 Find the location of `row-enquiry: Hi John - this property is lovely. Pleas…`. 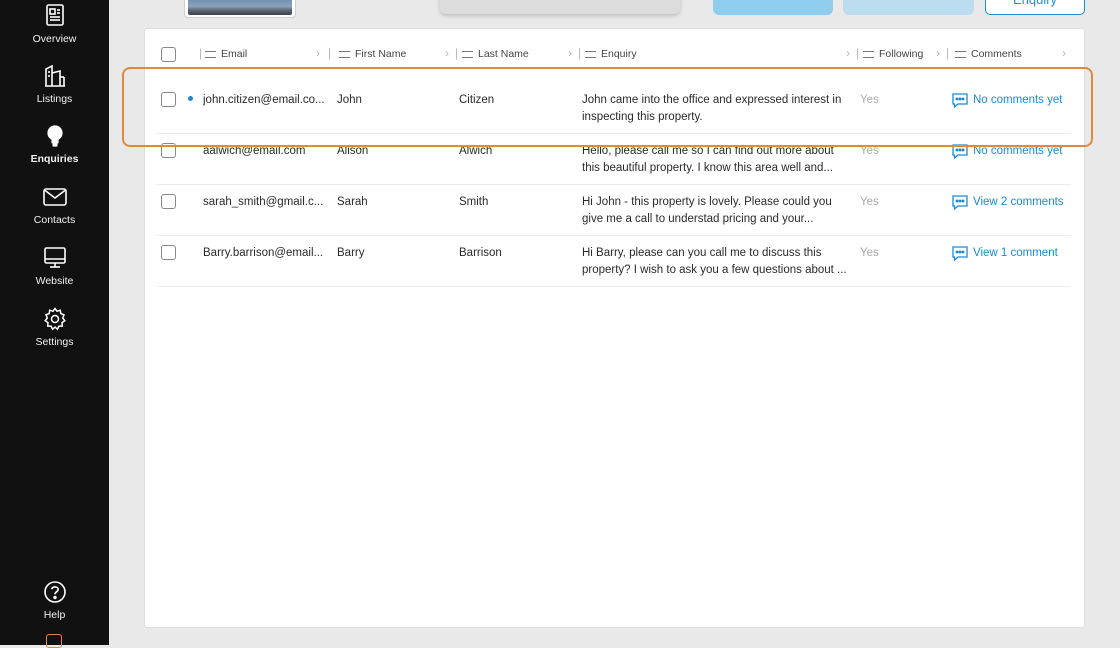

row-enquiry: Hi John - this property is lovely. Pleas… is located at coordinates (717, 211).